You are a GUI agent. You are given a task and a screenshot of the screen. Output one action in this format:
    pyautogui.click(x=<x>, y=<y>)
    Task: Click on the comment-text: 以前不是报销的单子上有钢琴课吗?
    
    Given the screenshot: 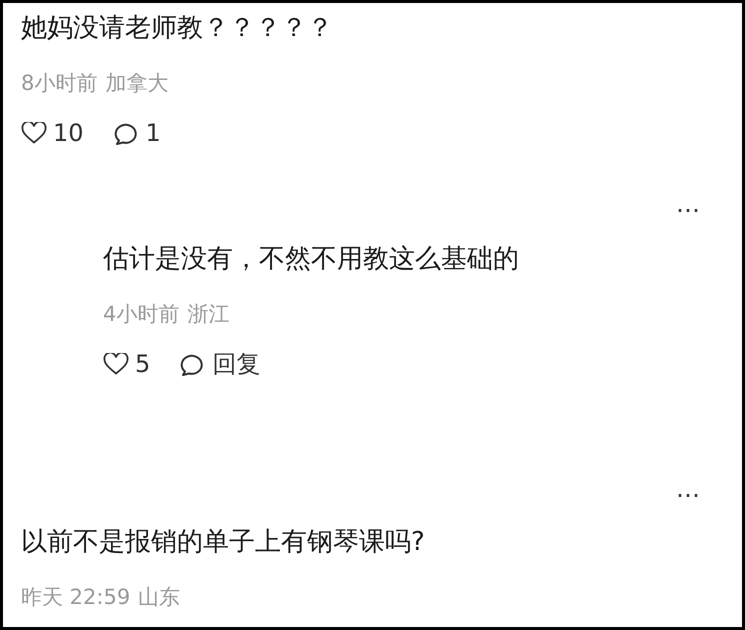 What is the action you would take?
    pyautogui.click(x=223, y=542)
    